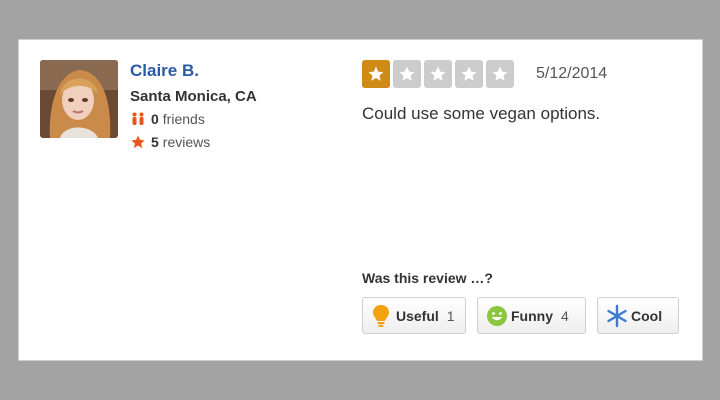 This screenshot has height=400, width=720. I want to click on useful-count: 1, so click(450, 315).